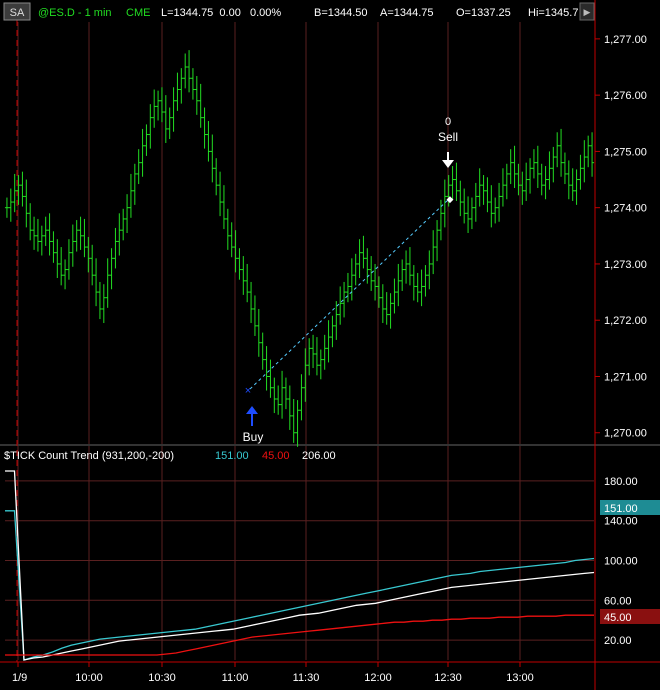 This screenshot has height=690, width=660. I want to click on indicator-tick-label: 60.00, so click(618, 601).